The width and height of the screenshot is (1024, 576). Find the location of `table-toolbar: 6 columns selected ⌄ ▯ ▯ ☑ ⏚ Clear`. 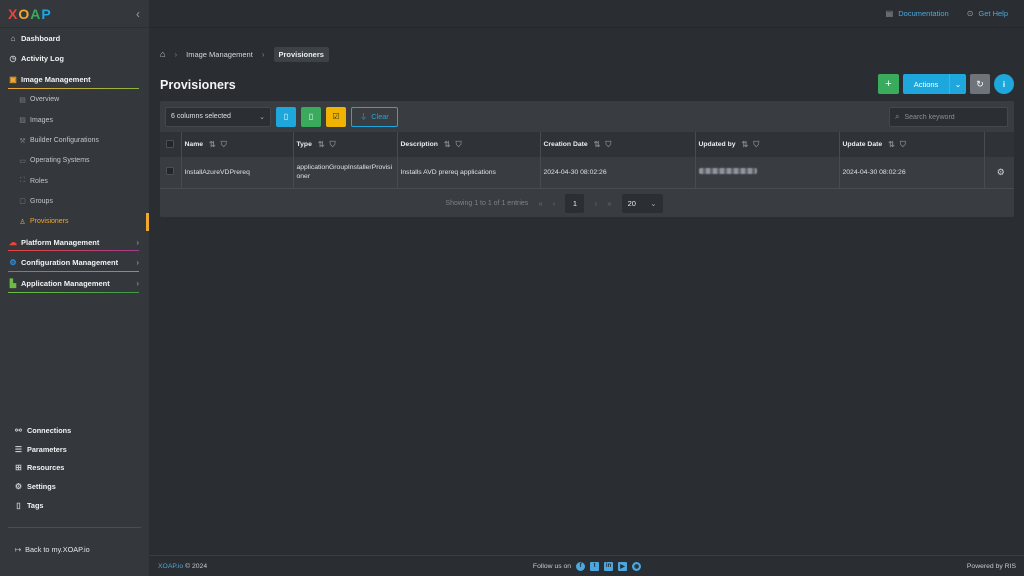

table-toolbar: 6 columns selected ⌄ ▯ ▯ ☑ ⏚ Clear is located at coordinates (587, 116).